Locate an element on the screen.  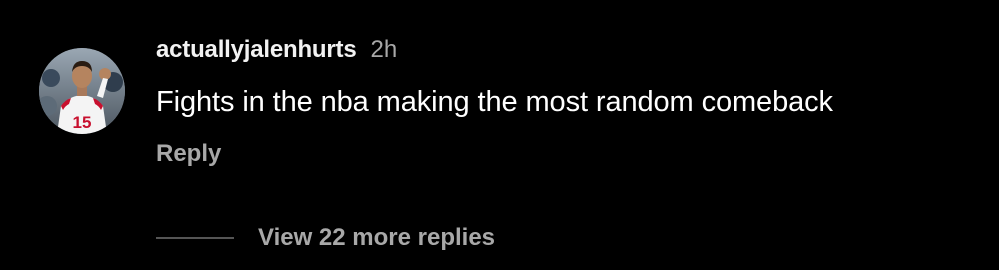
view-more-replies-button: View 22 more replies is located at coordinates (325, 238).